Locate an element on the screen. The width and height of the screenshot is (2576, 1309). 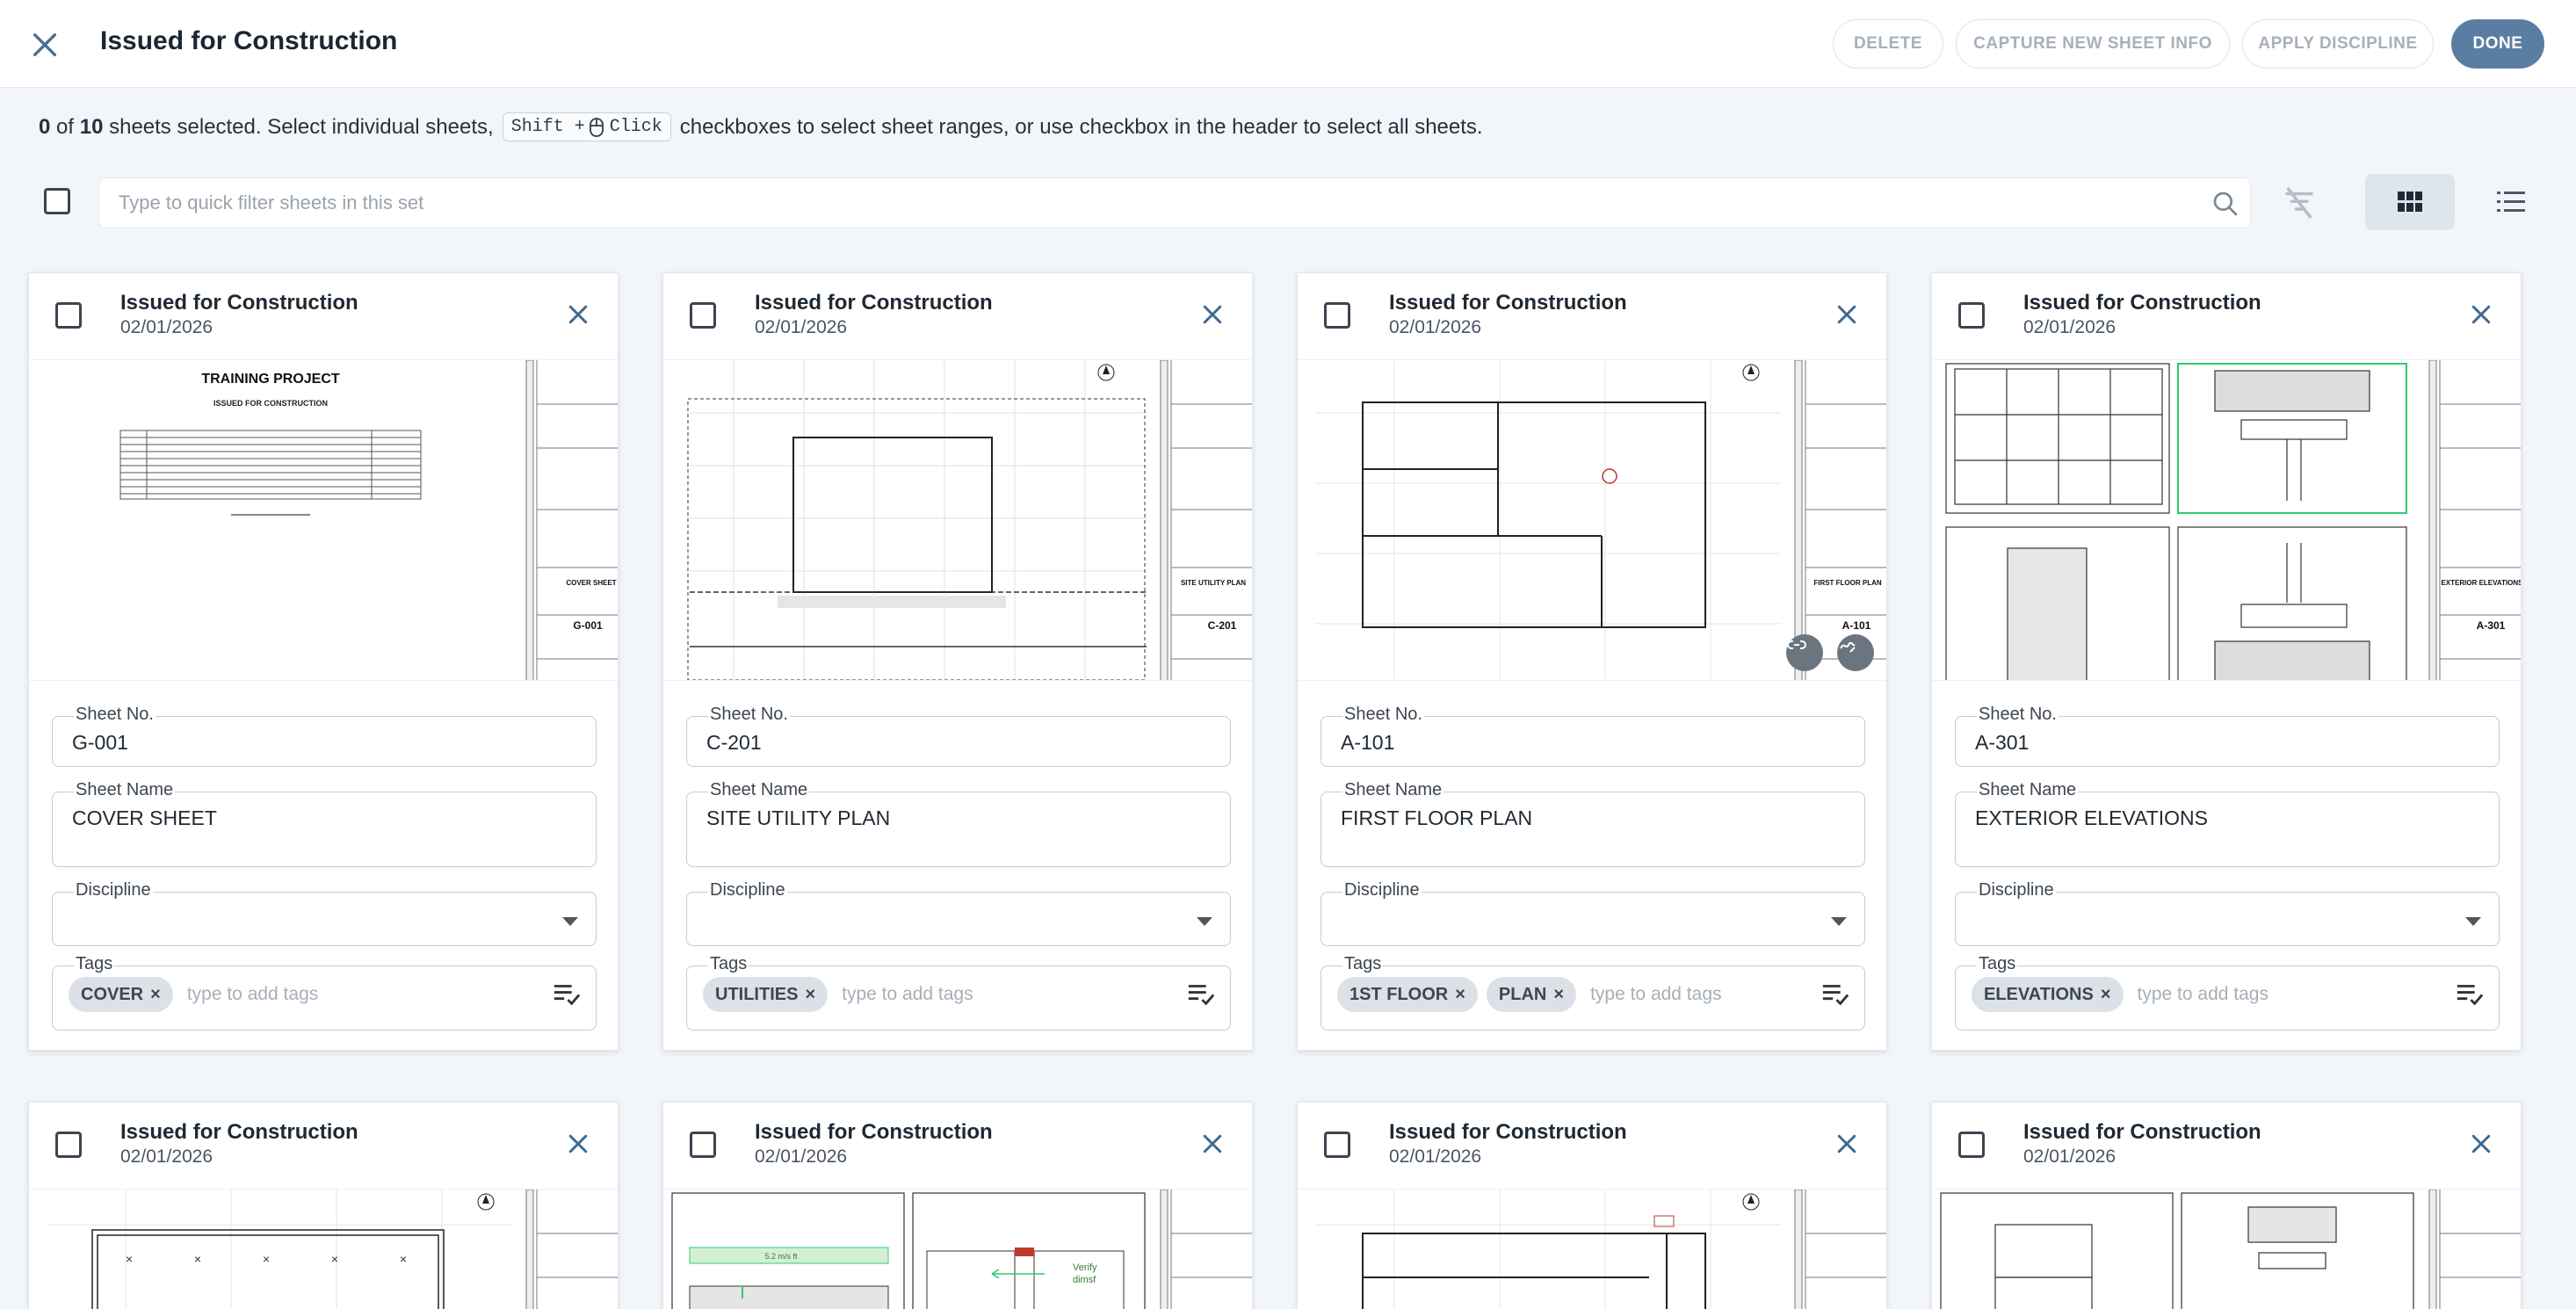
markup-icon is located at coordinates (1855, 652).